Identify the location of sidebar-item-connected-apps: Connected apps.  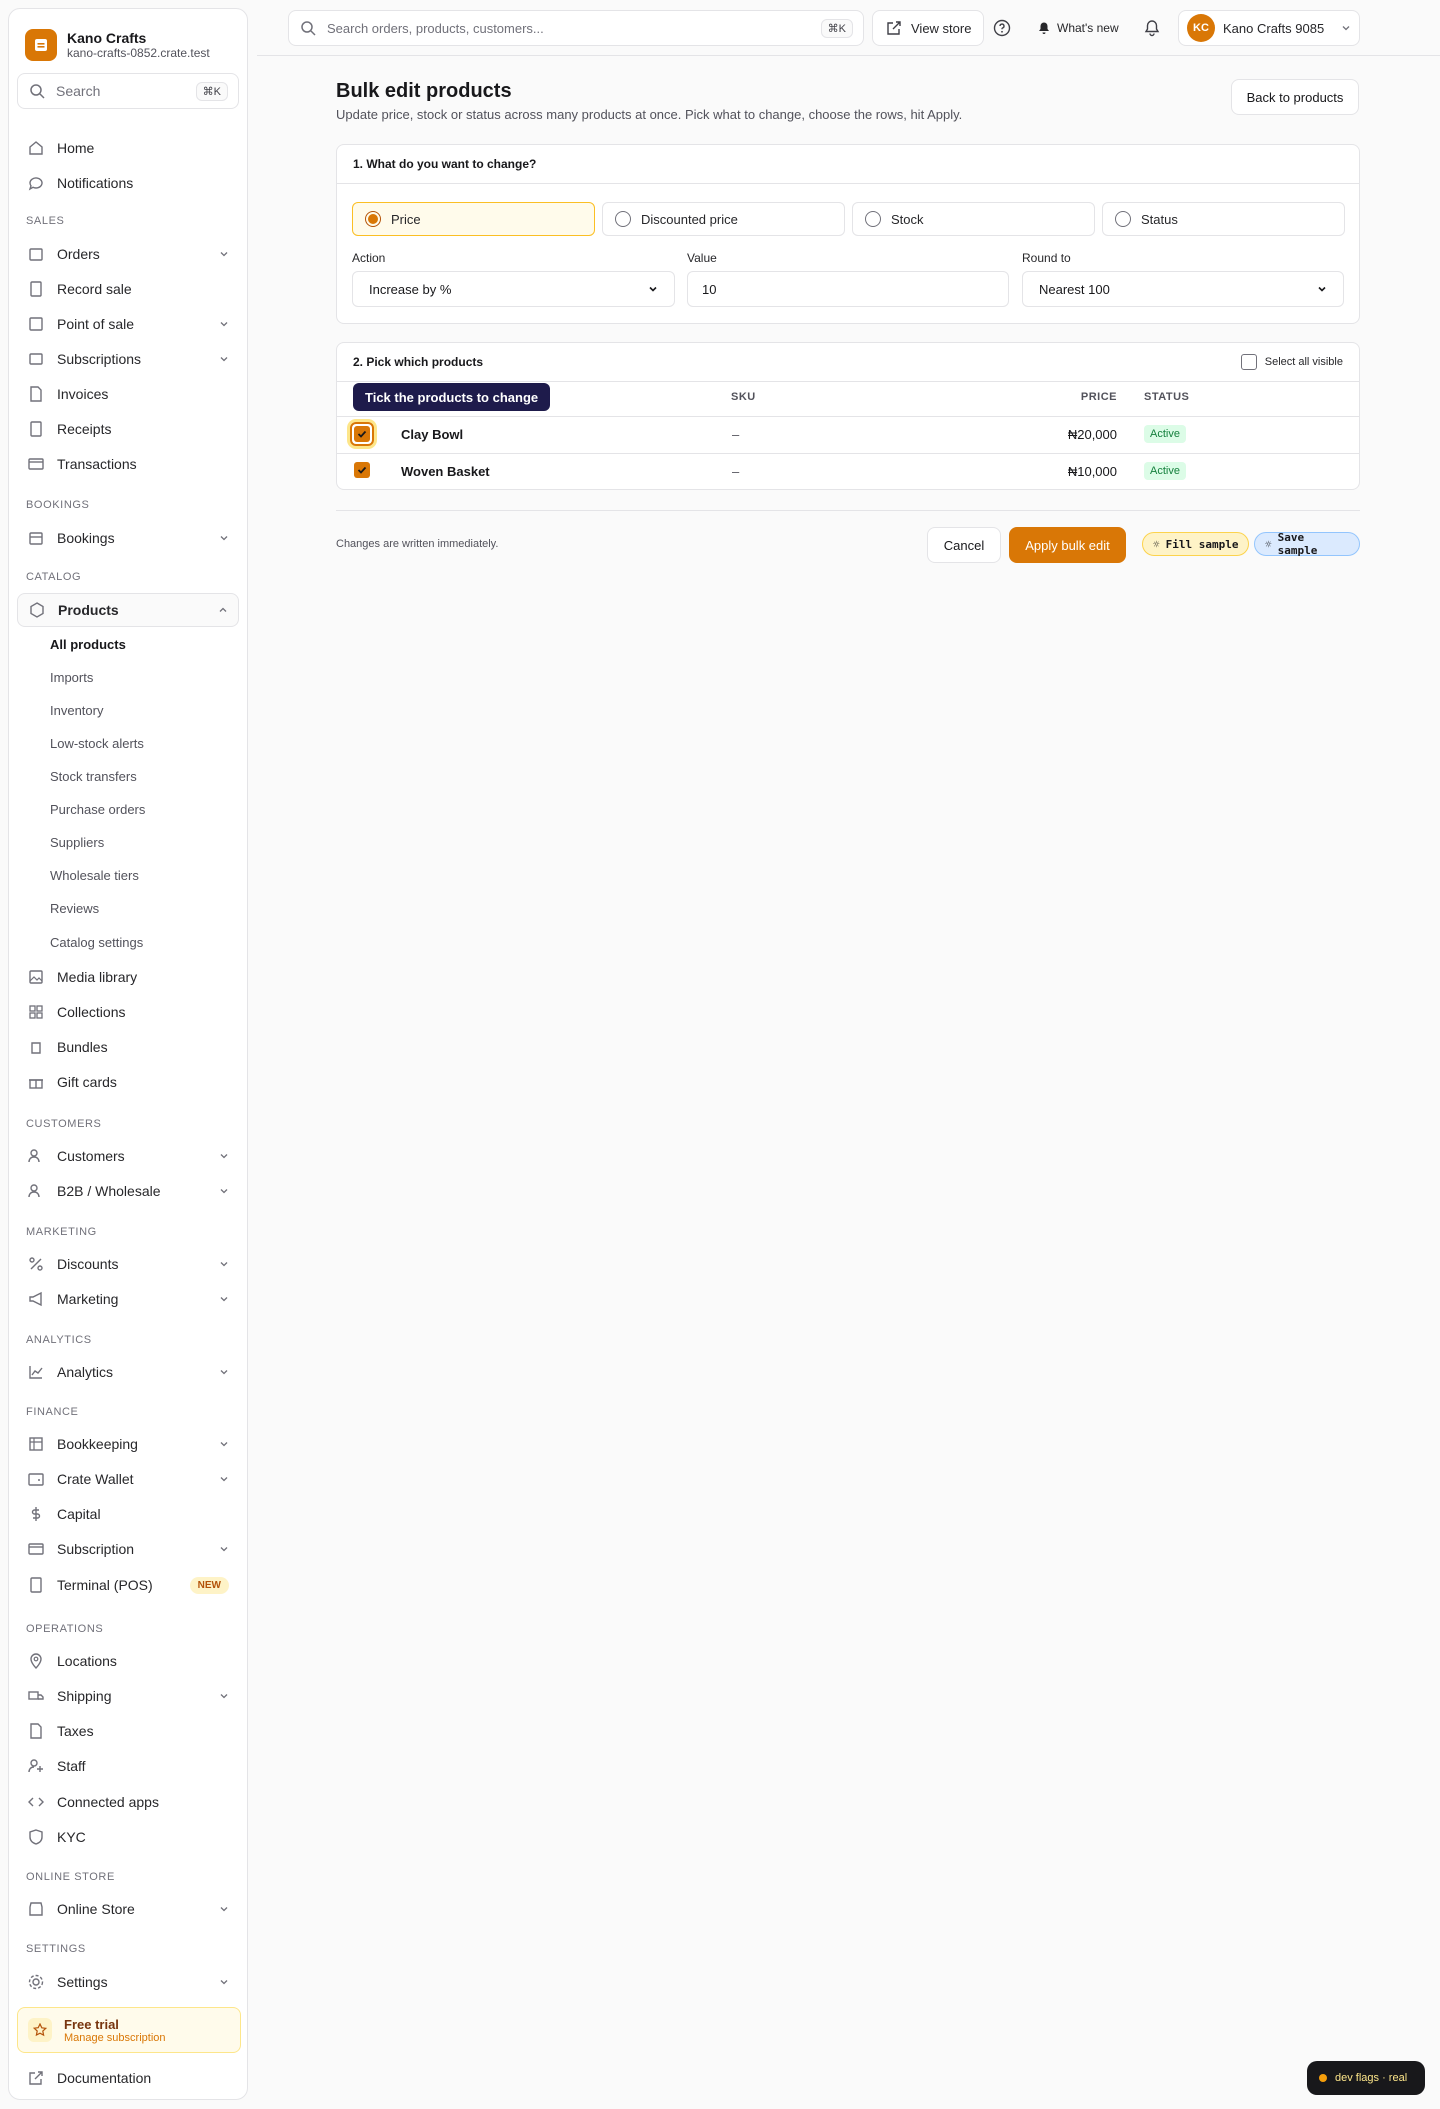
(128, 1802).